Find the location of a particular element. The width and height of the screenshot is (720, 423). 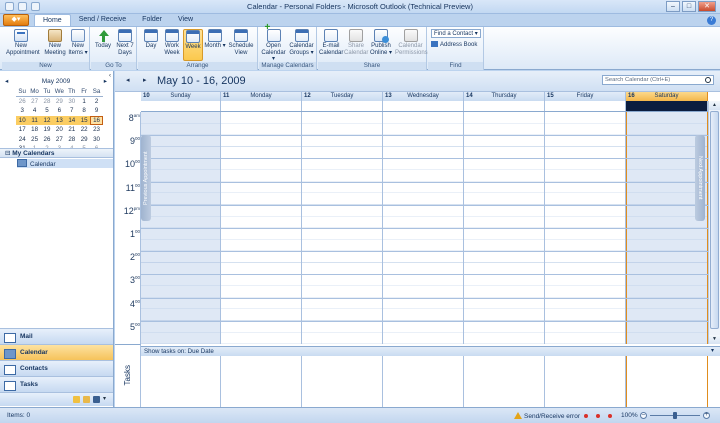

prev-week-button: ◂ is located at coordinates (128, 80).